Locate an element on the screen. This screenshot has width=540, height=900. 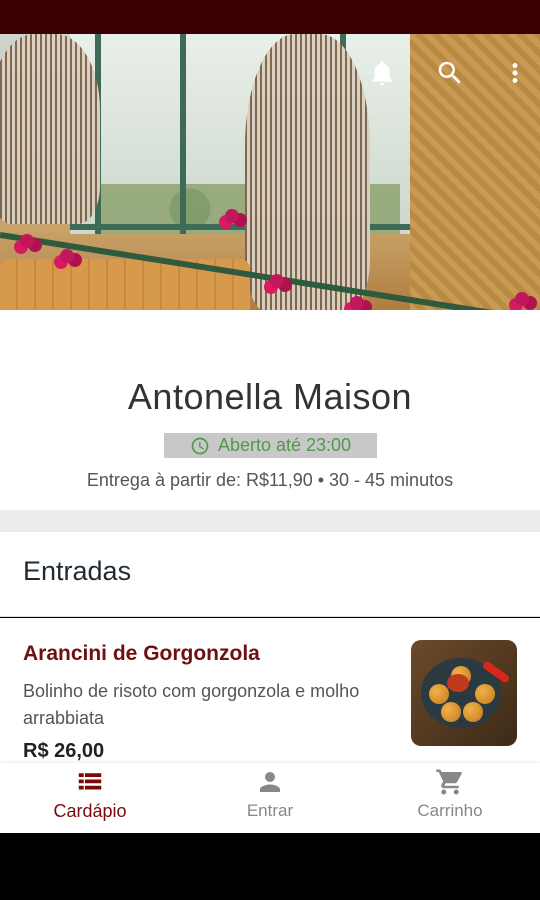
section-title: Entradas is located at coordinates (77, 571).